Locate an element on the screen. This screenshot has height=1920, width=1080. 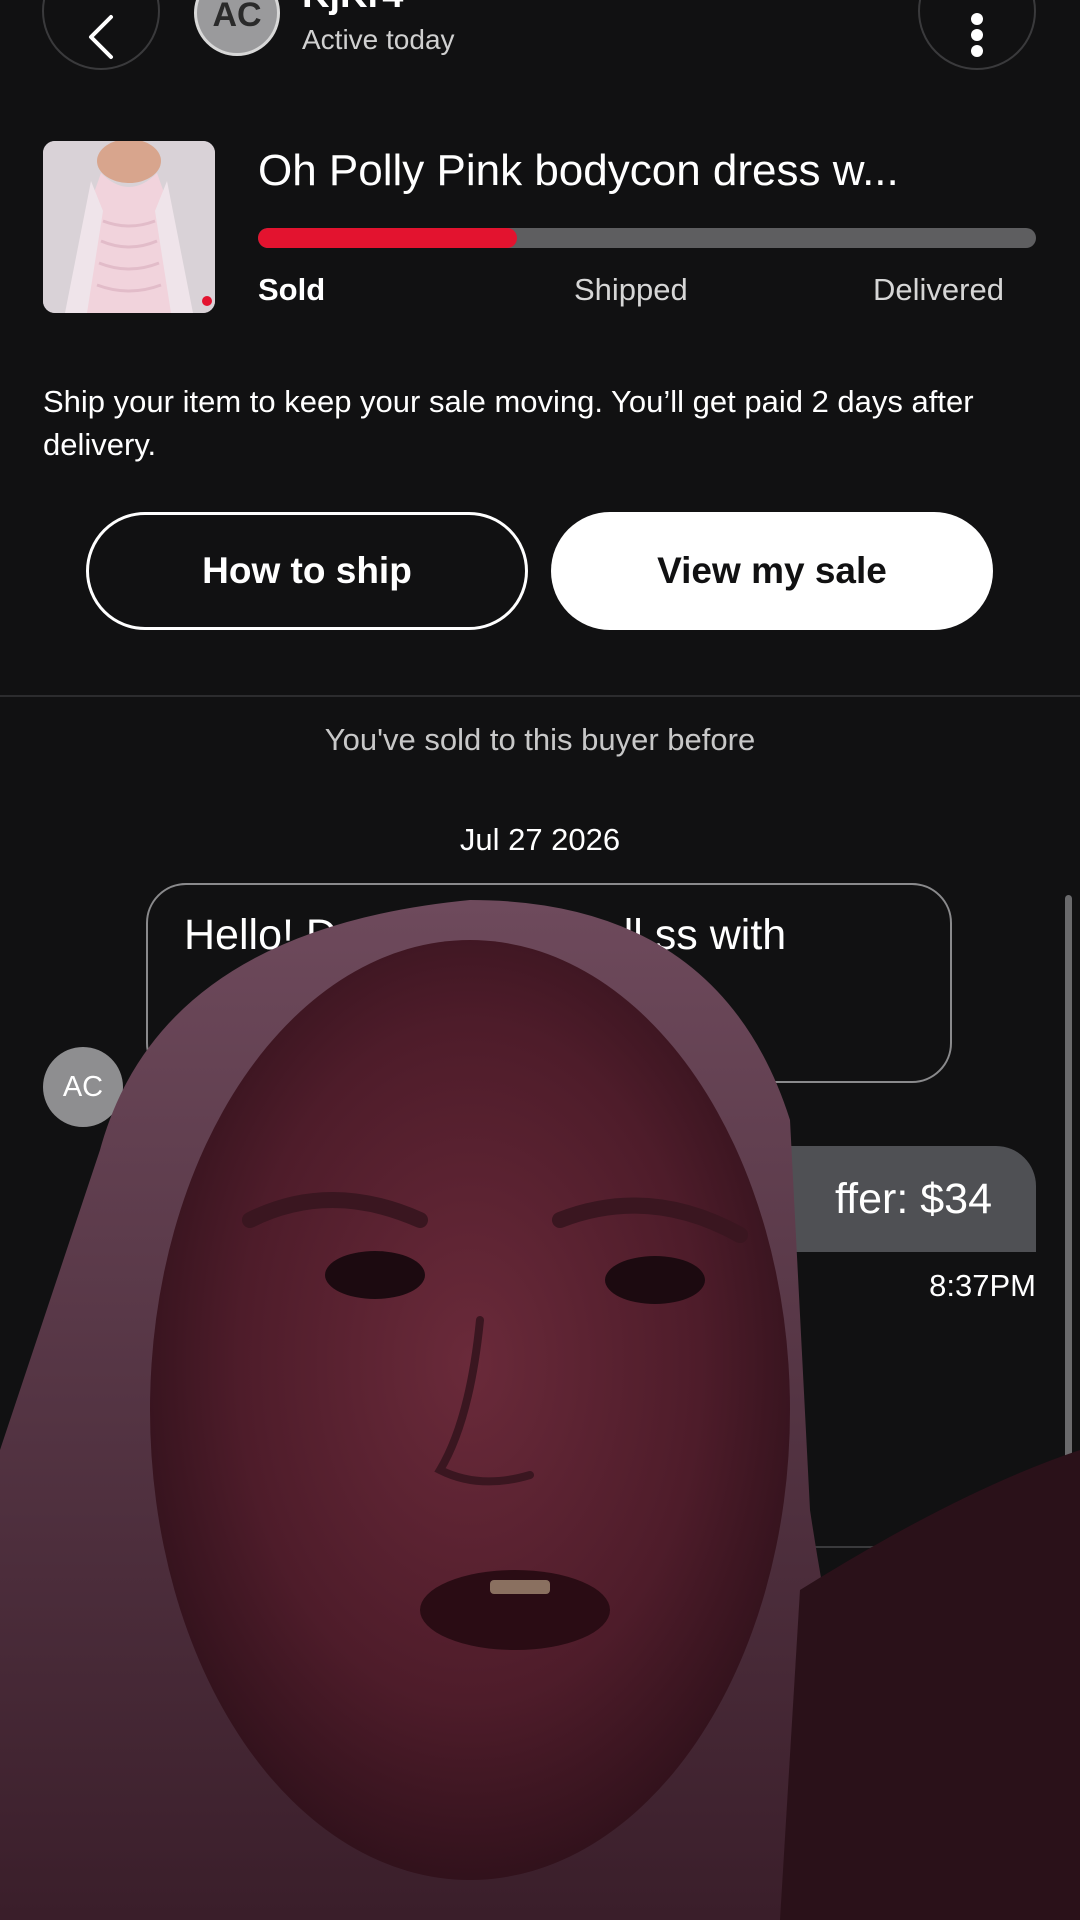
more-options-button is located at coordinates (977, 35).